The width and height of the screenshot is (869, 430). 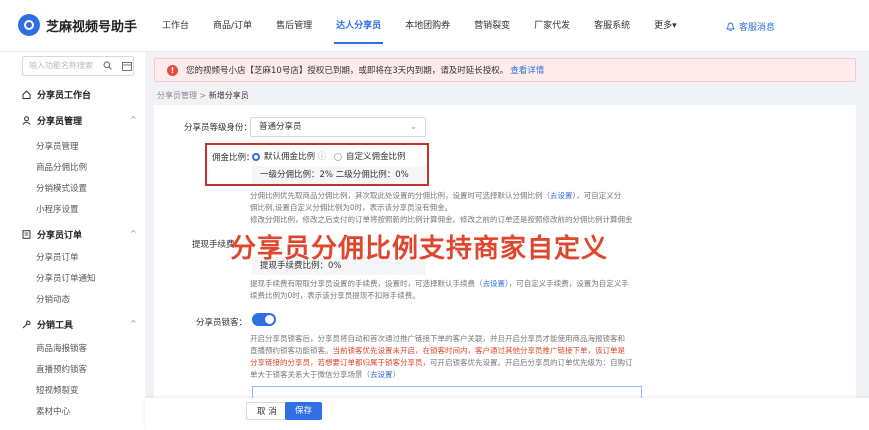 What do you see at coordinates (289, 156) in the screenshot?
I see `radio-default-commission: 默认佣金比例 ⓘ` at bounding box center [289, 156].